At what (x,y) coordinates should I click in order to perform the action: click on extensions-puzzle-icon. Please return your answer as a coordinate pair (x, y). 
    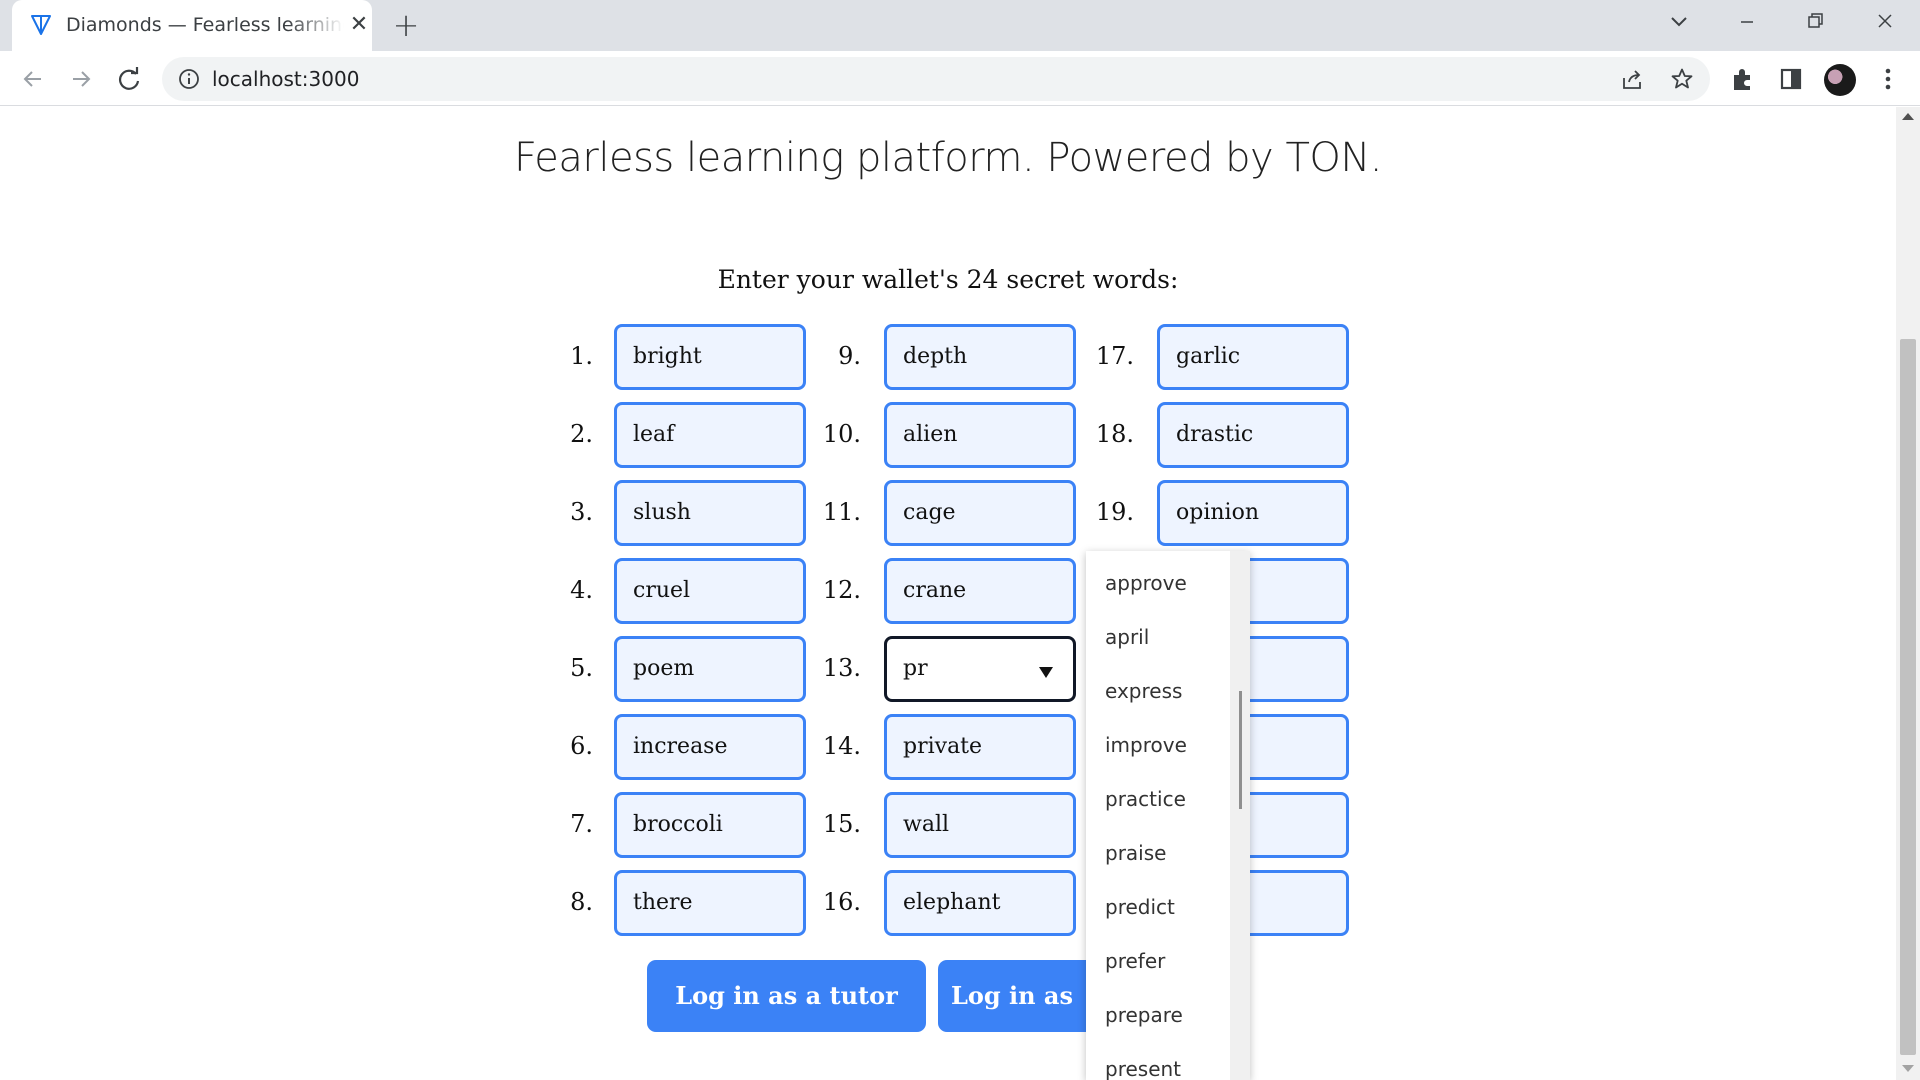
    Looking at the image, I should click on (1743, 79).